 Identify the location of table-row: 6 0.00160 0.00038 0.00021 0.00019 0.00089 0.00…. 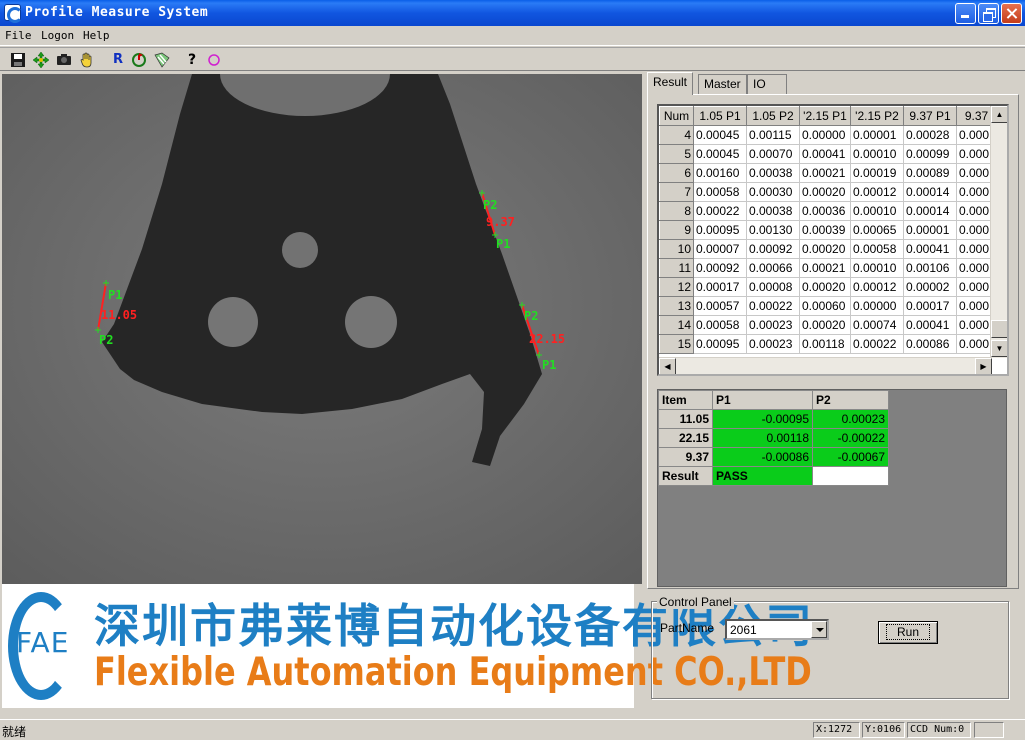
(828, 173).